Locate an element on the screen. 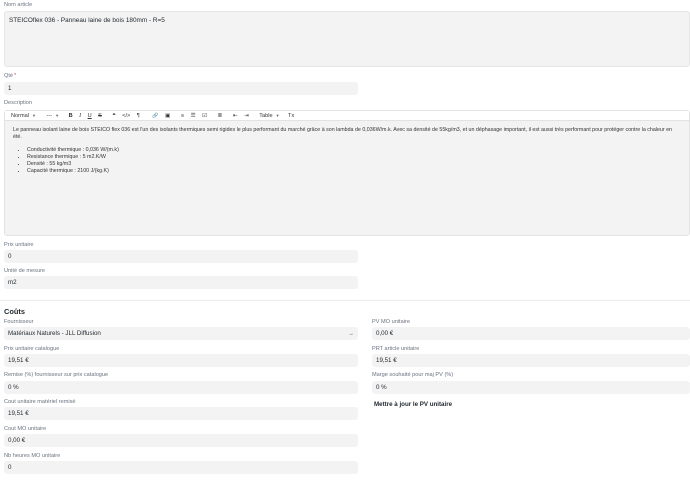 The width and height of the screenshot is (690, 480). table-select: Table ▼ is located at coordinates (269, 116).